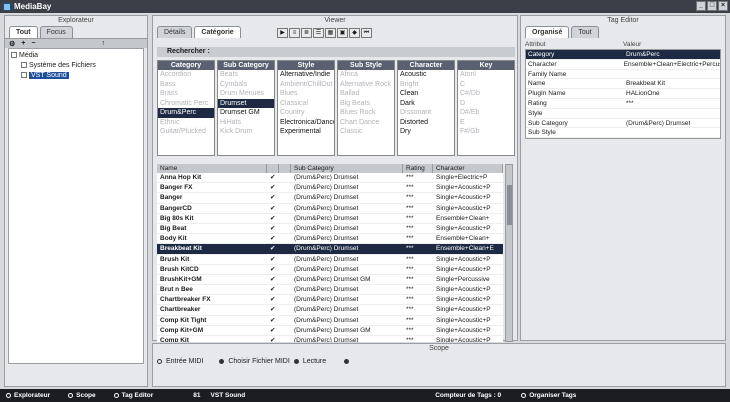  Describe the element at coordinates (212, 168) in the screenshot. I see `column-header-0: Name` at that location.